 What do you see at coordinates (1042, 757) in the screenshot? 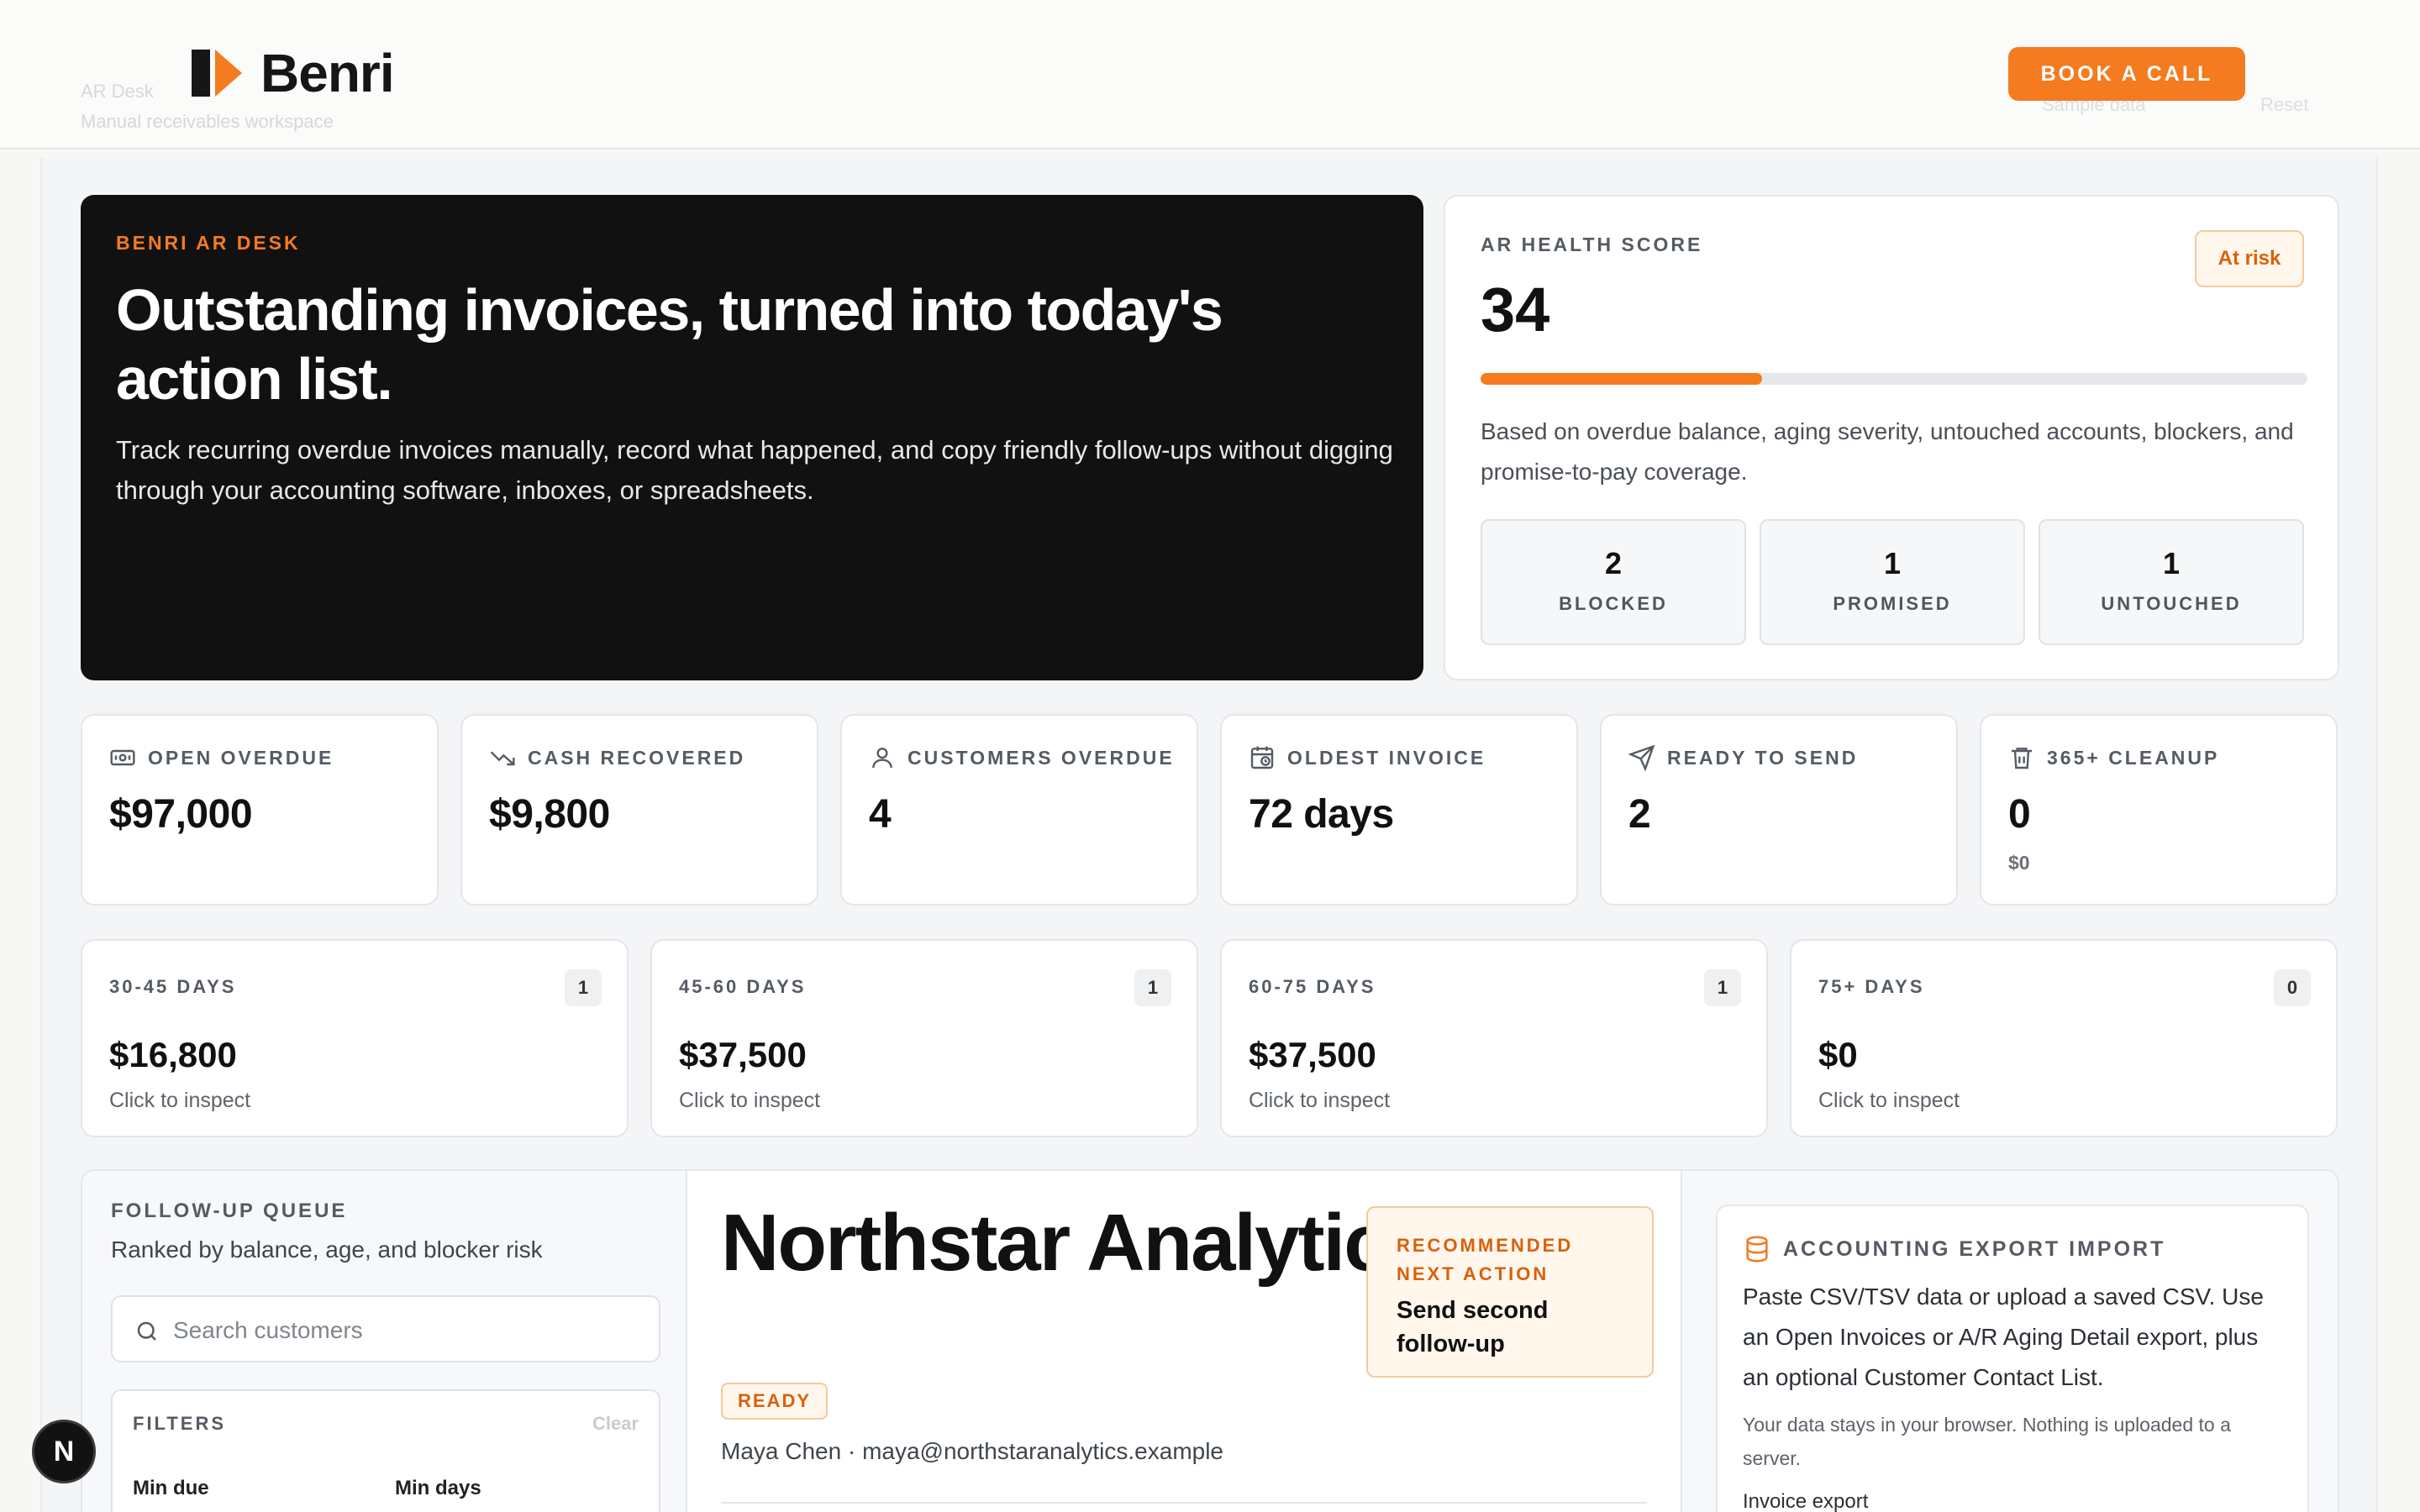
I see `stat-label: CUSTOMERS OVERDUE` at bounding box center [1042, 757].